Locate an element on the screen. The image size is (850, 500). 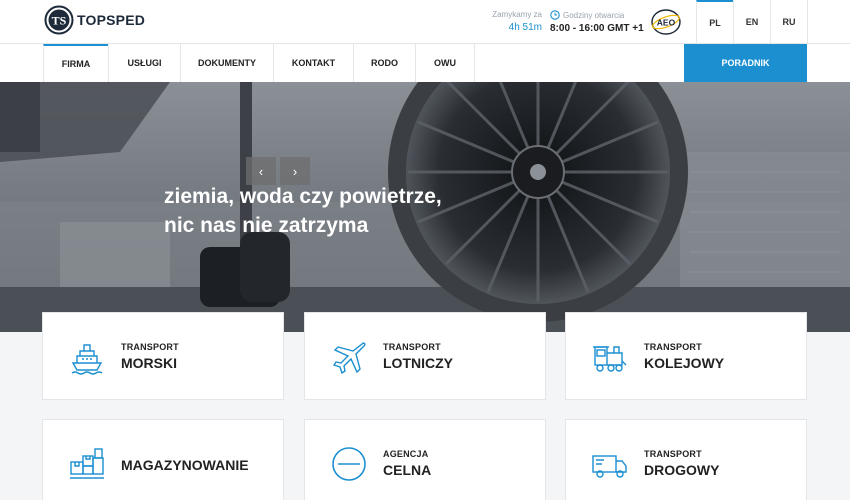
customs-icon is located at coordinates (349, 464).